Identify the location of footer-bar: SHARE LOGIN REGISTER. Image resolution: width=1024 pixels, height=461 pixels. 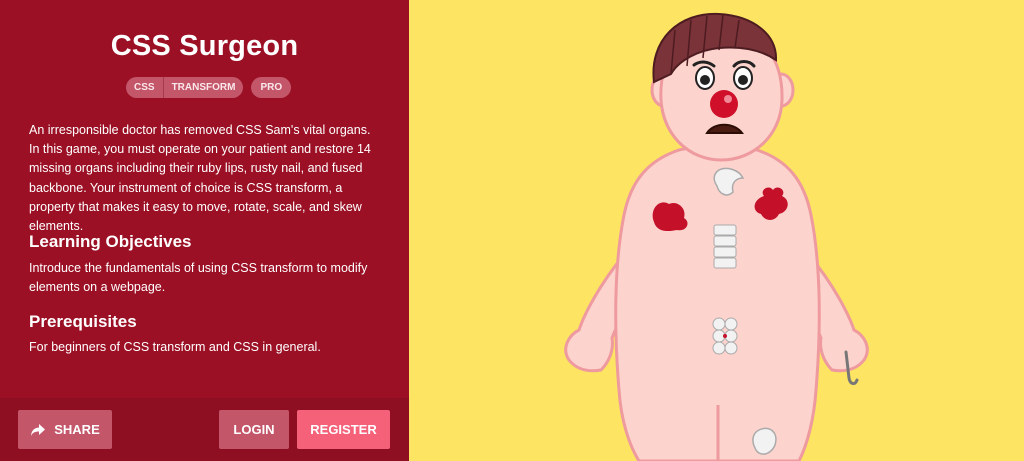
(204, 429).